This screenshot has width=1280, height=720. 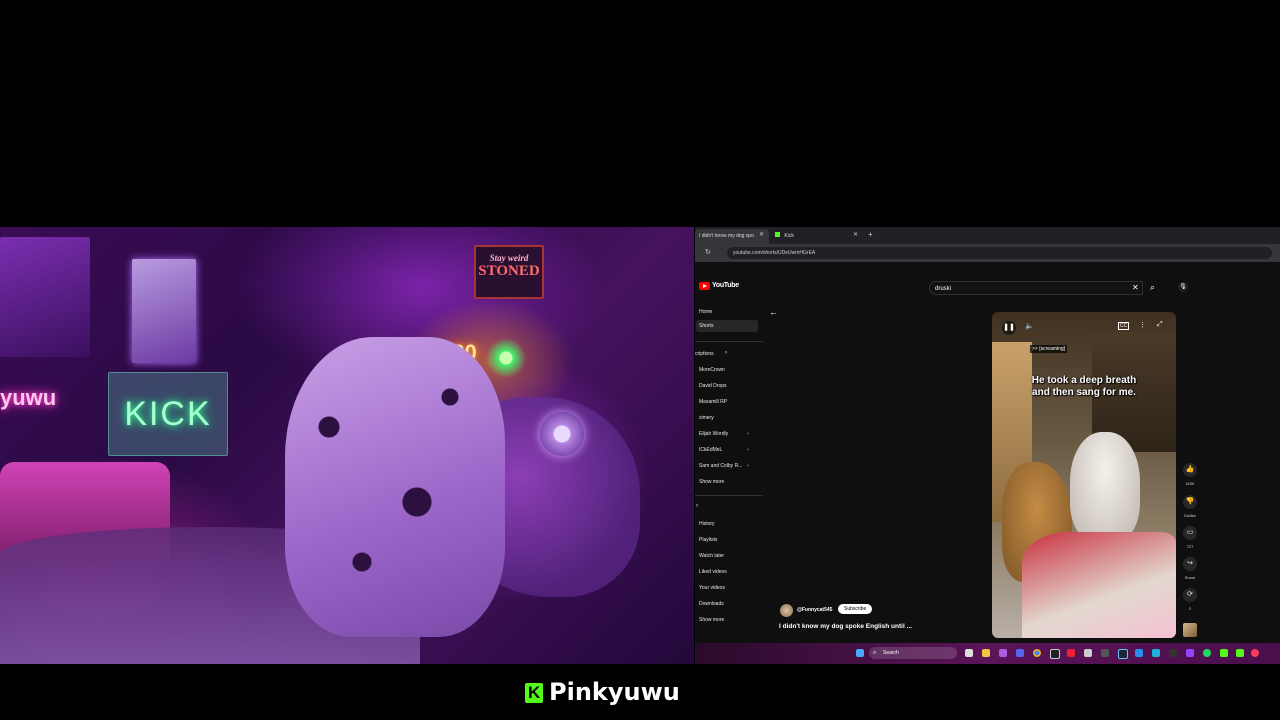 What do you see at coordinates (712, 588) in the screenshot?
I see `sidebar-item-your-videos: Your videos` at bounding box center [712, 588].